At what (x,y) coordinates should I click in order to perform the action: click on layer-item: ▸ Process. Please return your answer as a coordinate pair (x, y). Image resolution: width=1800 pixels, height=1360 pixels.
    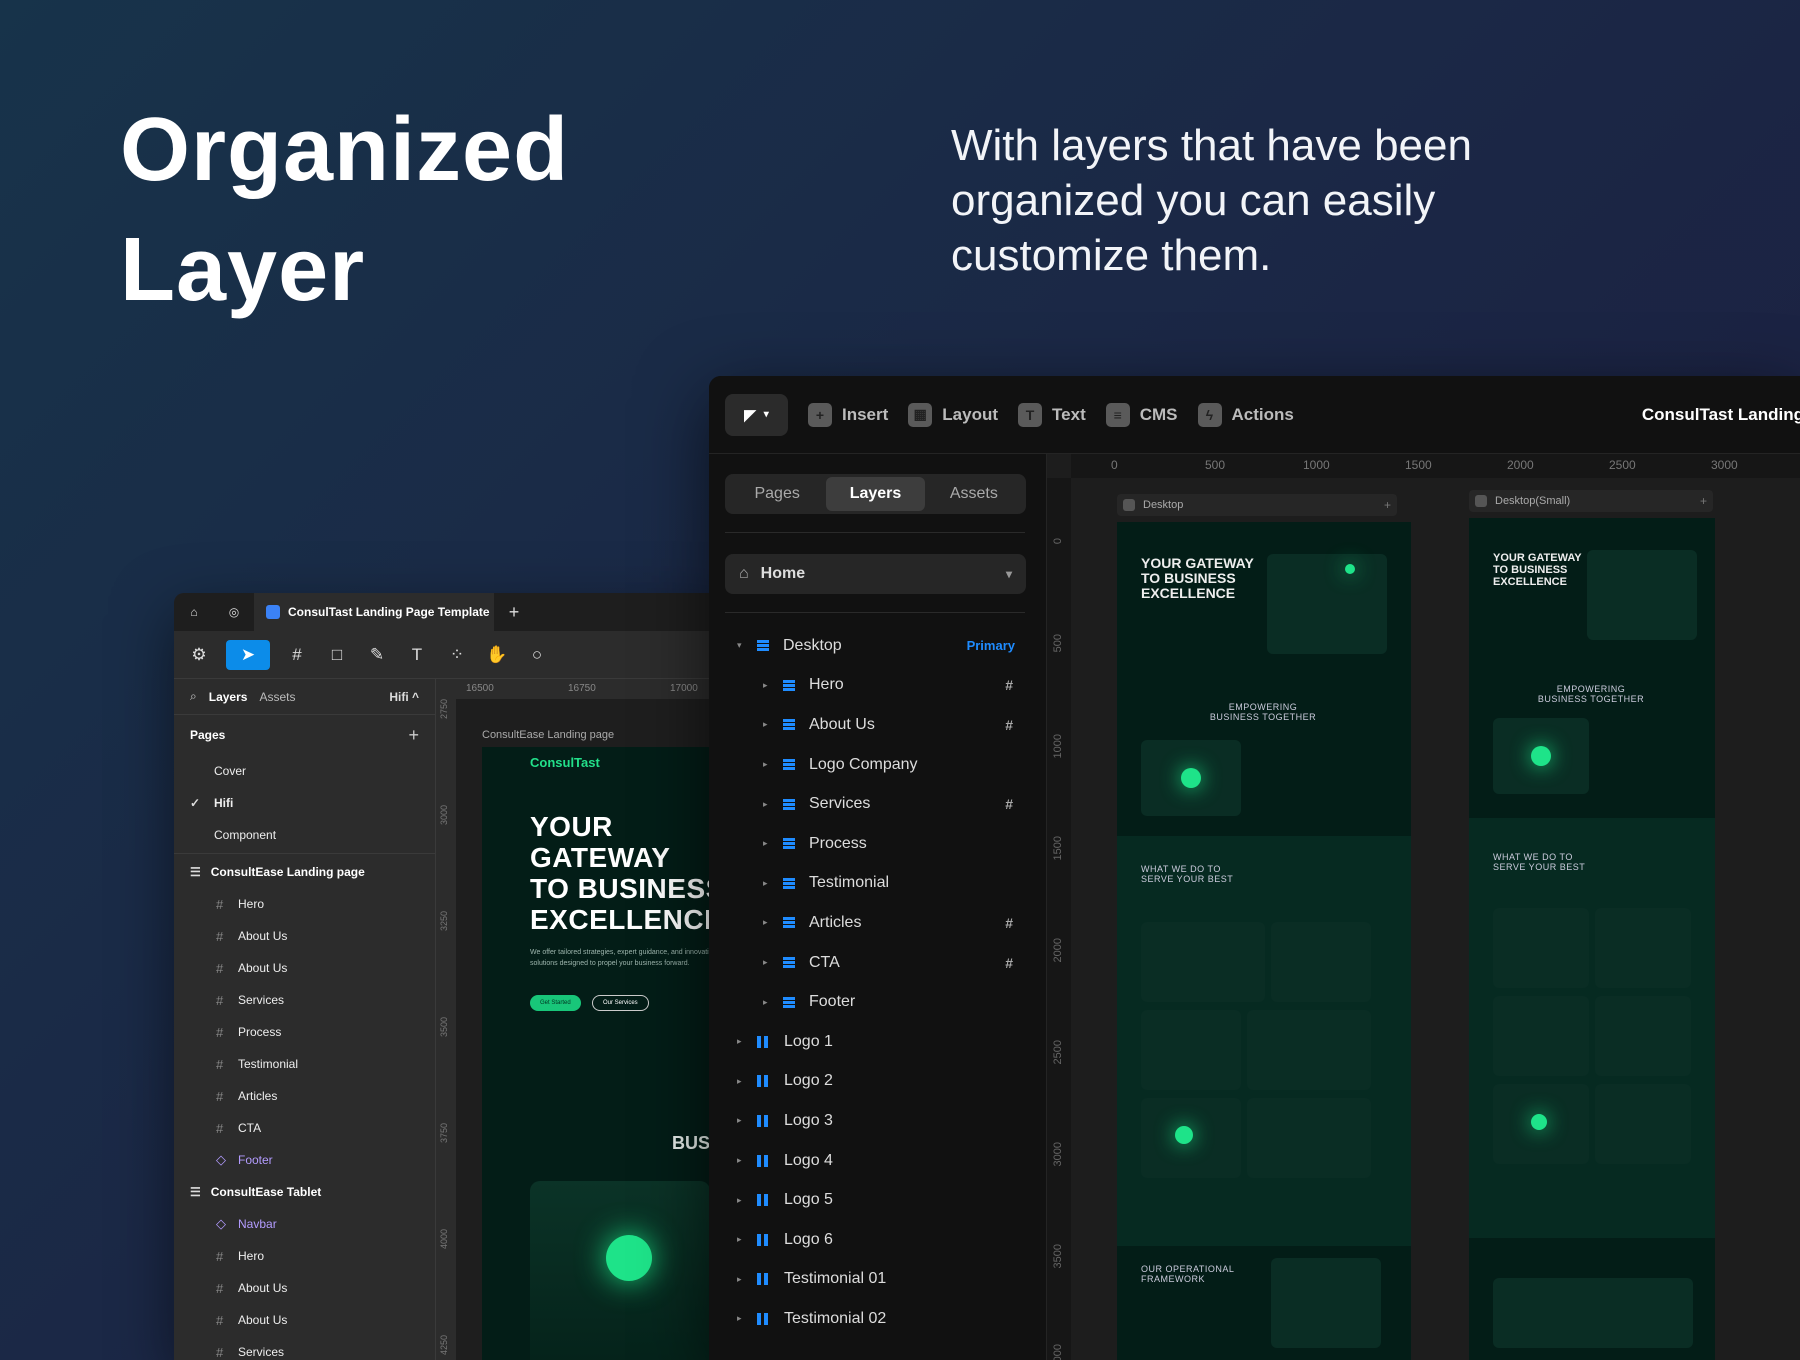
    Looking at the image, I should click on (878, 844).